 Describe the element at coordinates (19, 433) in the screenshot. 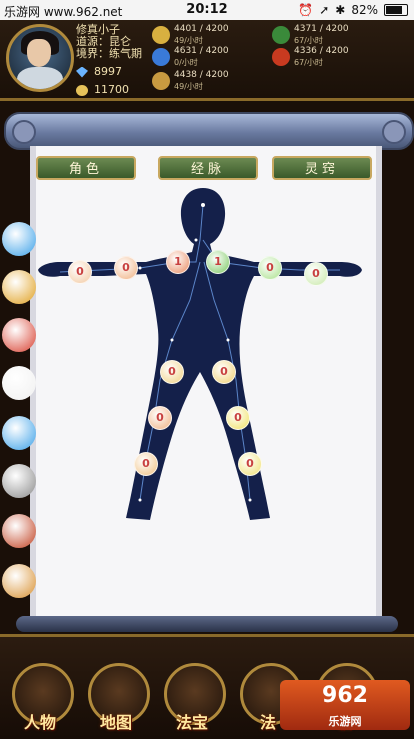

I see `chat-icon` at that location.